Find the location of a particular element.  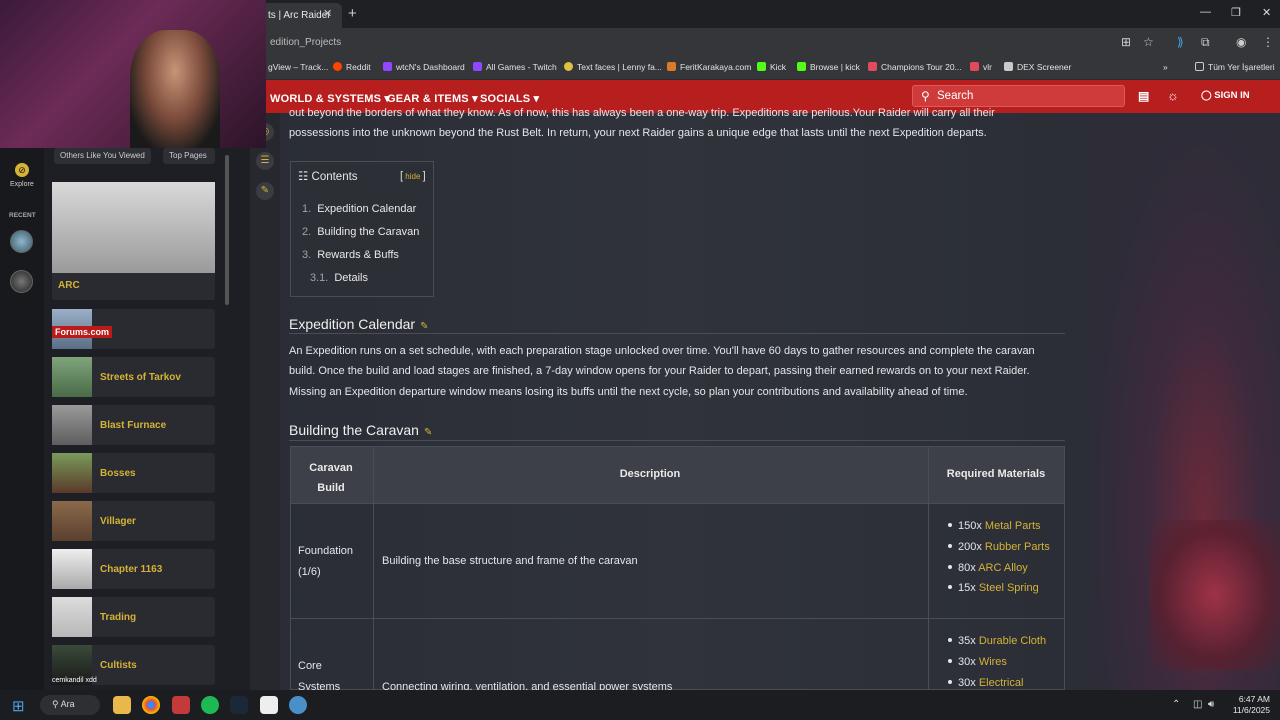

card-image is located at coordinates (133, 227).